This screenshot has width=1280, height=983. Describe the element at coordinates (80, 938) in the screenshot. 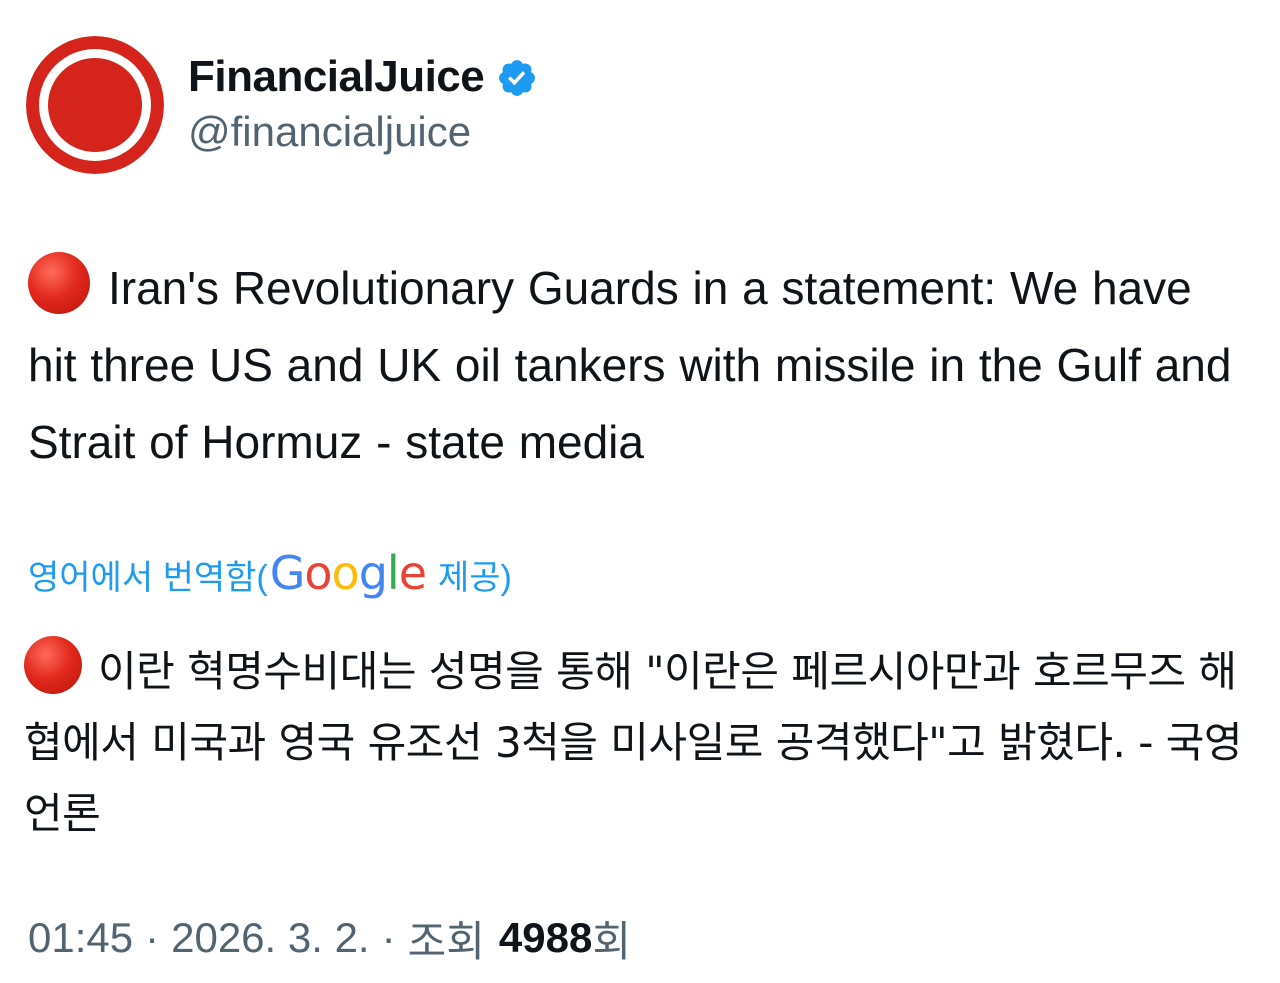

I see `tweet-time: 01:45` at that location.